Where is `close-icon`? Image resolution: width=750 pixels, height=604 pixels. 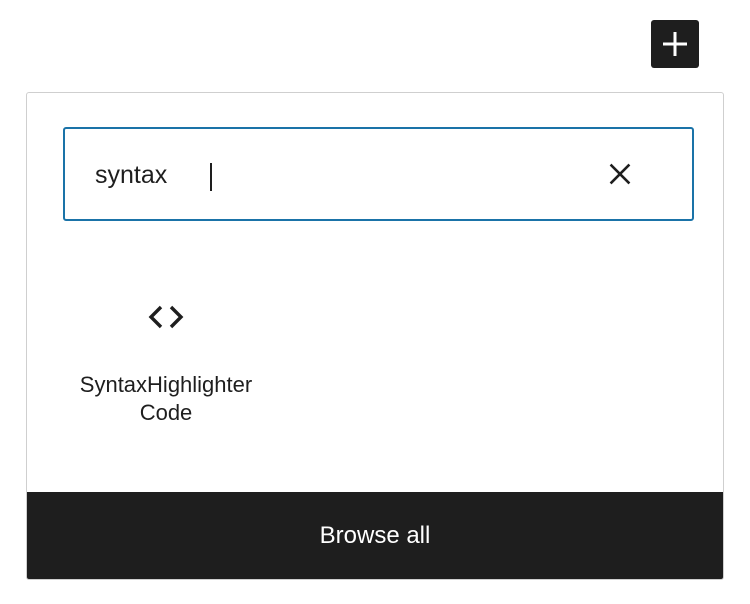 close-icon is located at coordinates (620, 174).